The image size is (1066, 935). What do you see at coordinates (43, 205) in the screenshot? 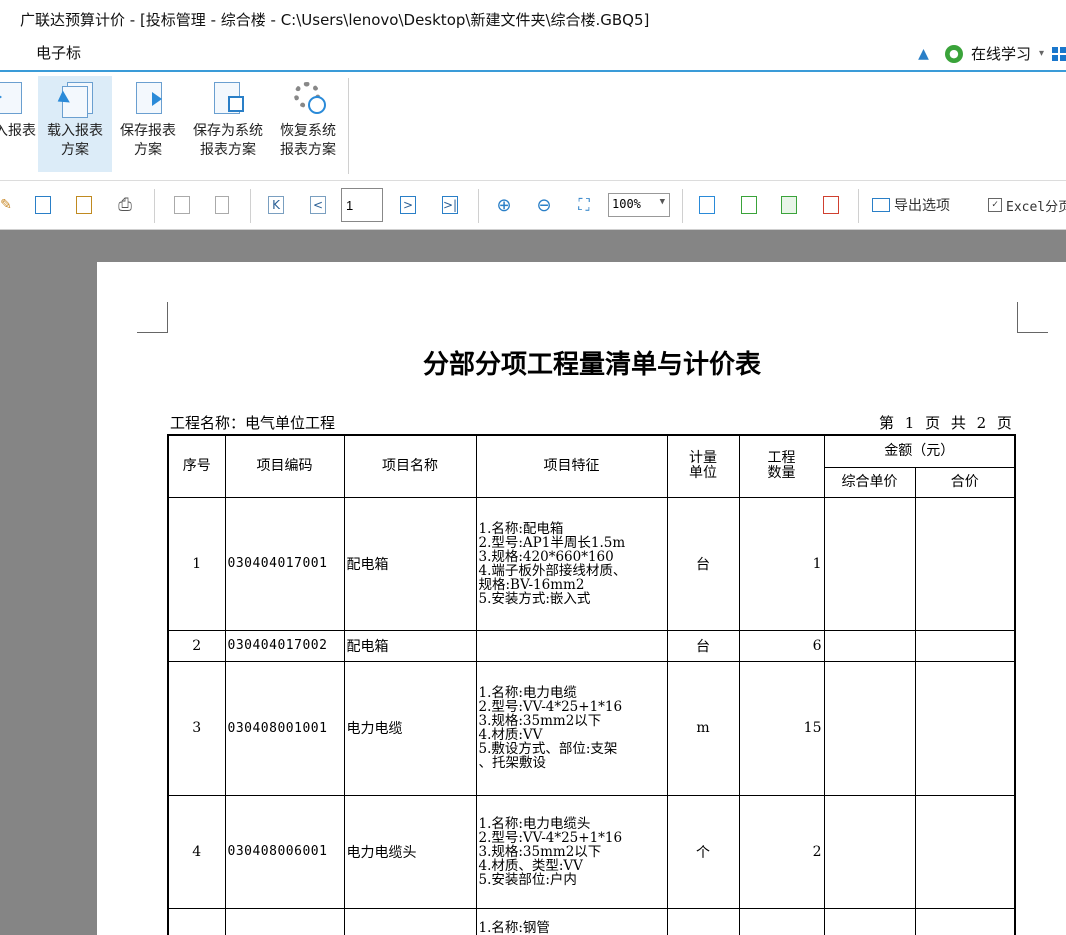
I see `edit-doc-icon` at bounding box center [43, 205].